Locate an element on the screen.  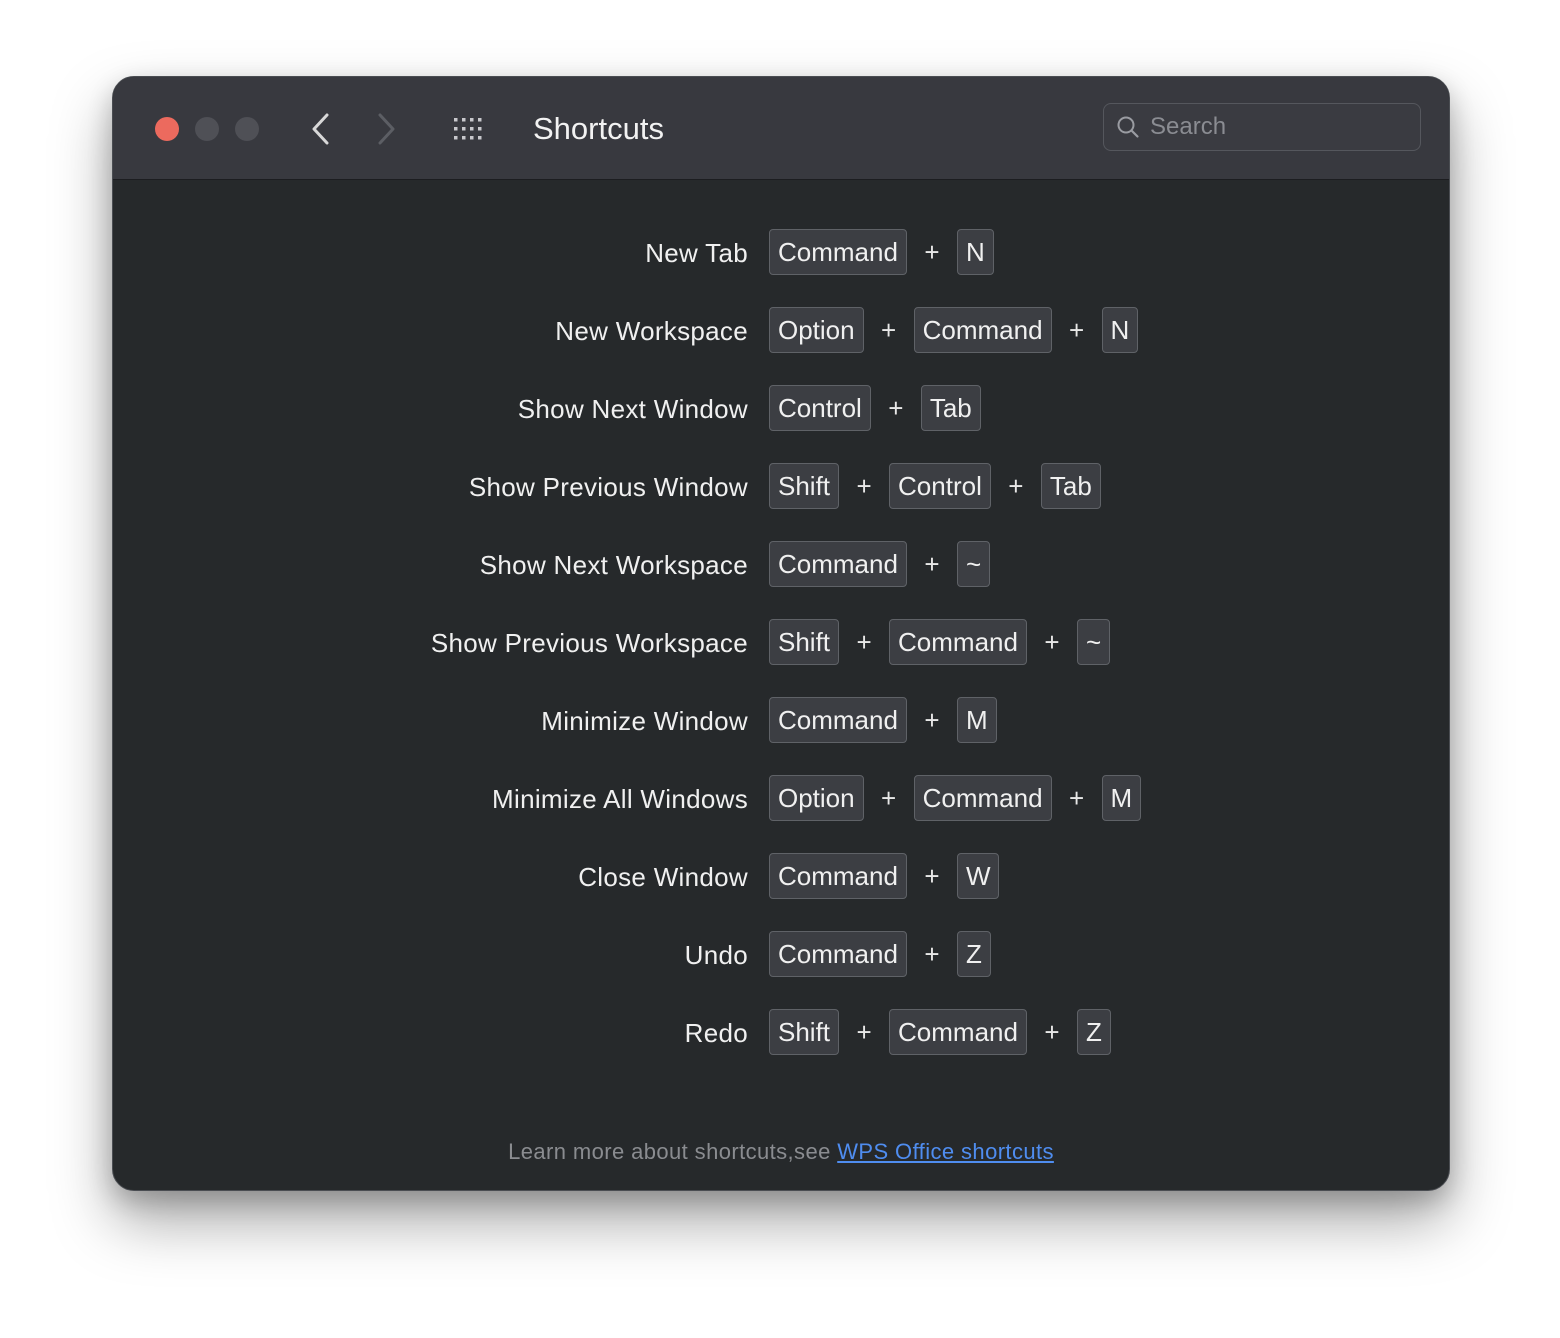
search-box is located at coordinates (1262, 127).